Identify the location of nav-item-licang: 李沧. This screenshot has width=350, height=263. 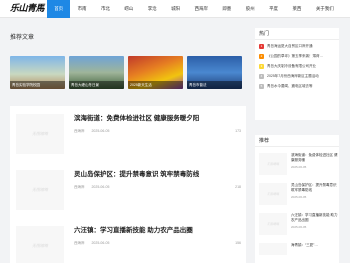
(152, 9).